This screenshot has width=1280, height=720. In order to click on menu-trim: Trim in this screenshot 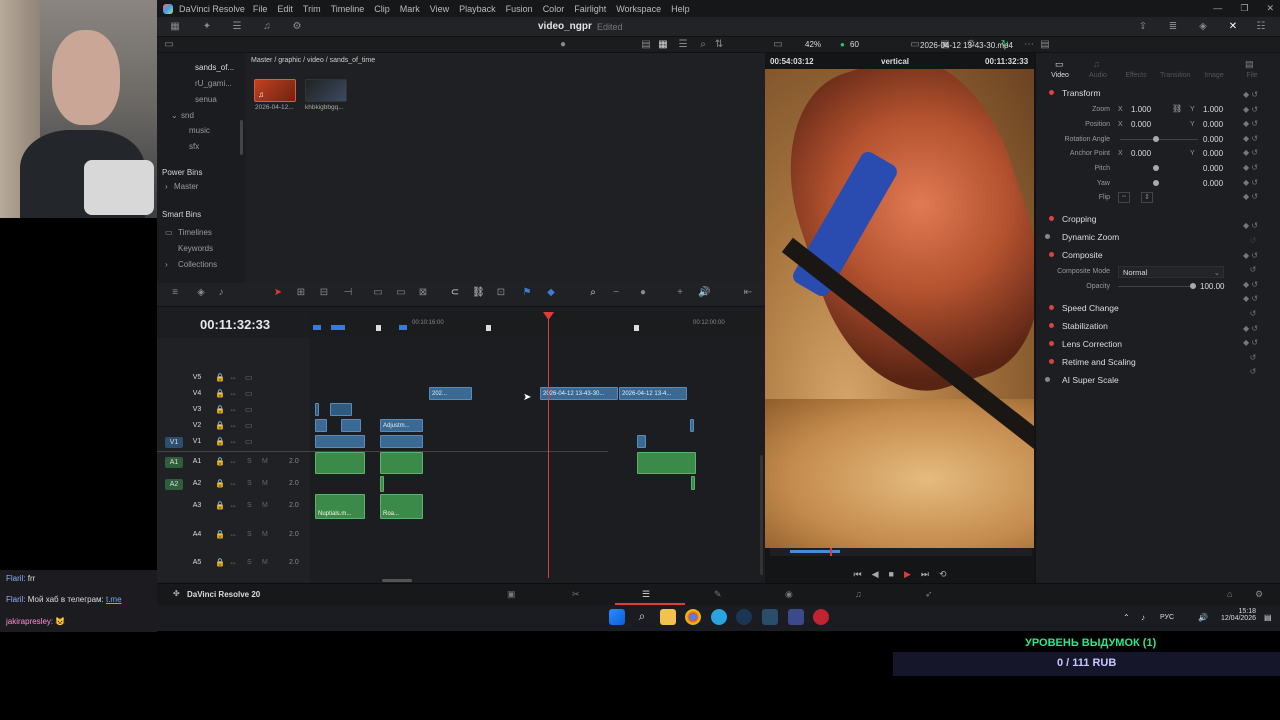, I will do `click(312, 9)`.